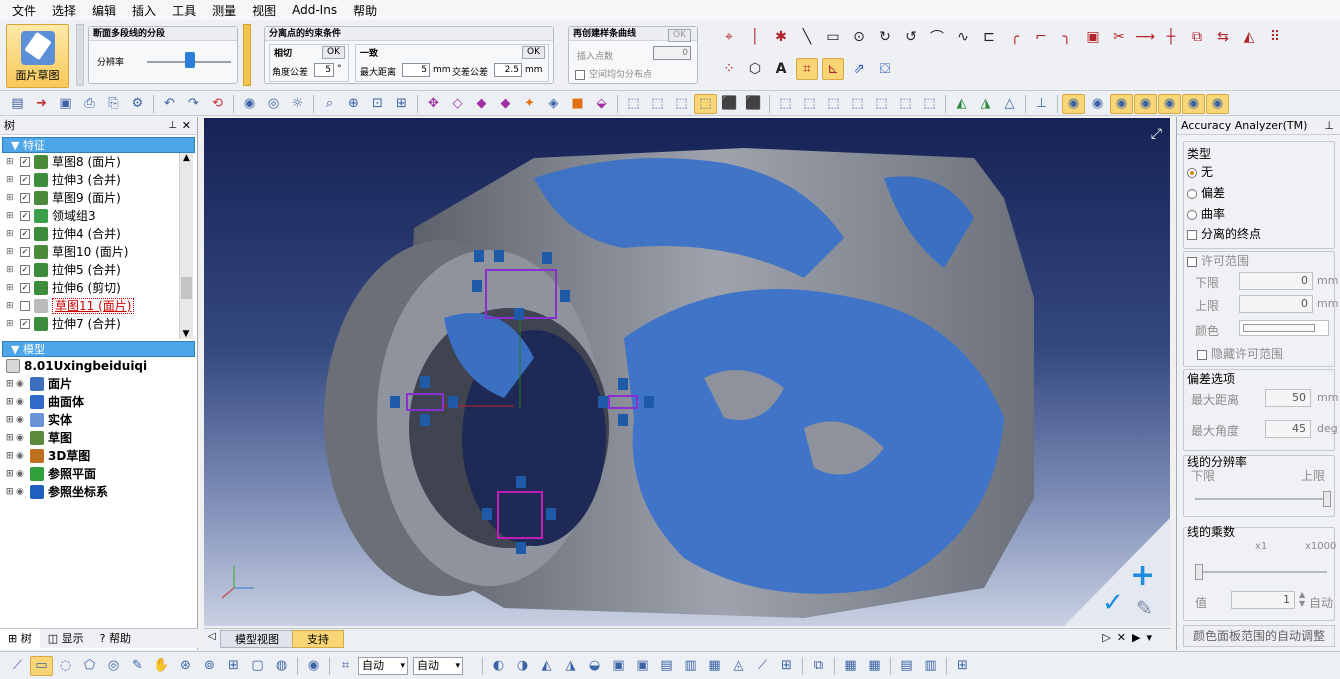 The width and height of the screenshot is (1340, 679). Describe the element at coordinates (1249, 37) in the screenshot. I see `scale-icon: ◭` at that location.